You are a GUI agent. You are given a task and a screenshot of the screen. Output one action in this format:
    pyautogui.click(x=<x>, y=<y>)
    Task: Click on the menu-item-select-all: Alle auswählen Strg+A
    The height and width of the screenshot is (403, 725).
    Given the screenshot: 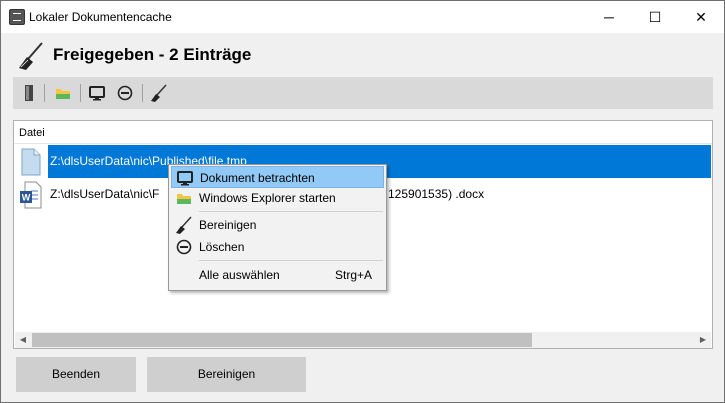 What is the action you would take?
    pyautogui.click(x=277, y=275)
    